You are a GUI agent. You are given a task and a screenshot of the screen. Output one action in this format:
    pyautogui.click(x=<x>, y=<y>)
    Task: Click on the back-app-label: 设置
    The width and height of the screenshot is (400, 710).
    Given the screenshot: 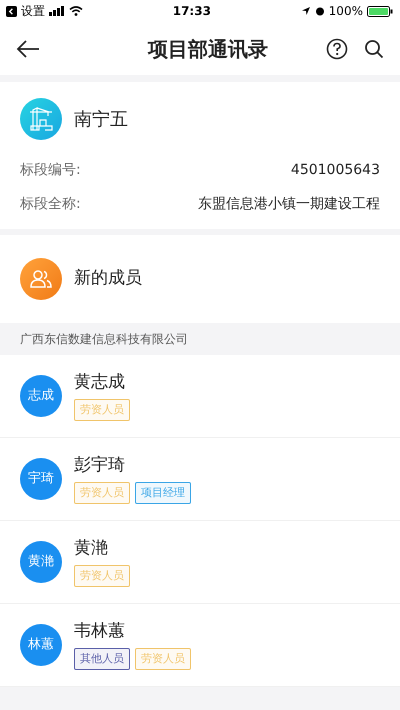 What is the action you would take?
    pyautogui.click(x=33, y=11)
    